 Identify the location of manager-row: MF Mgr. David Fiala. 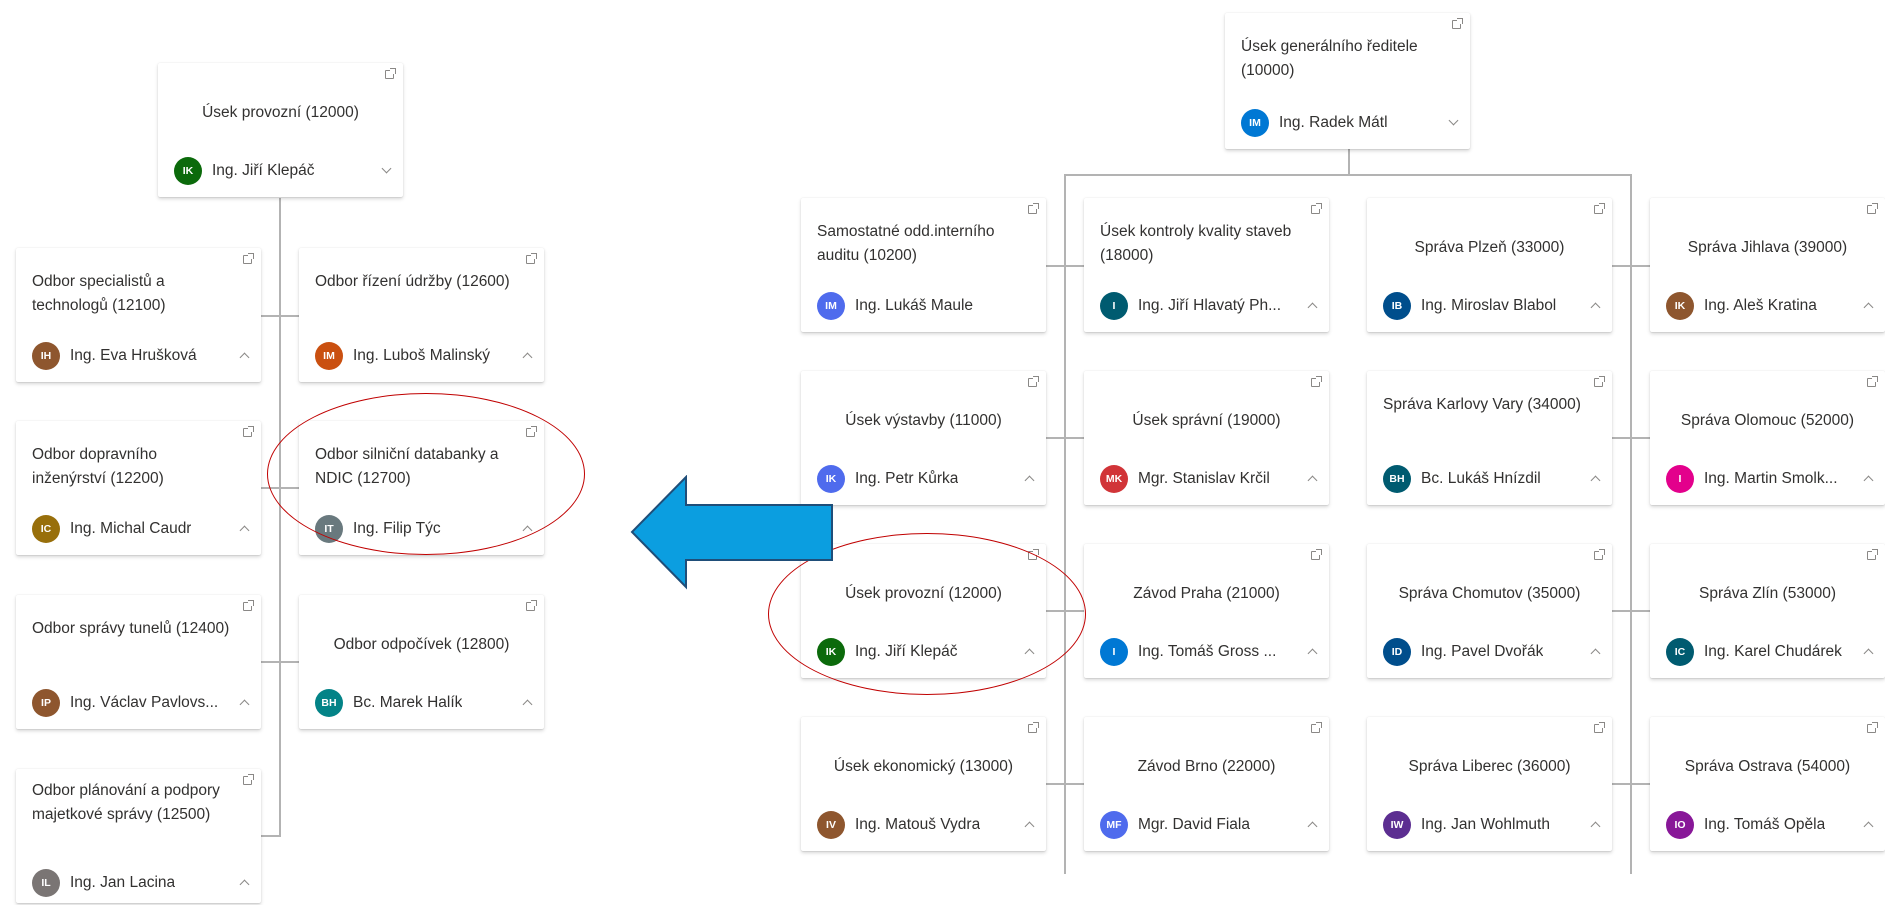
(1199, 825).